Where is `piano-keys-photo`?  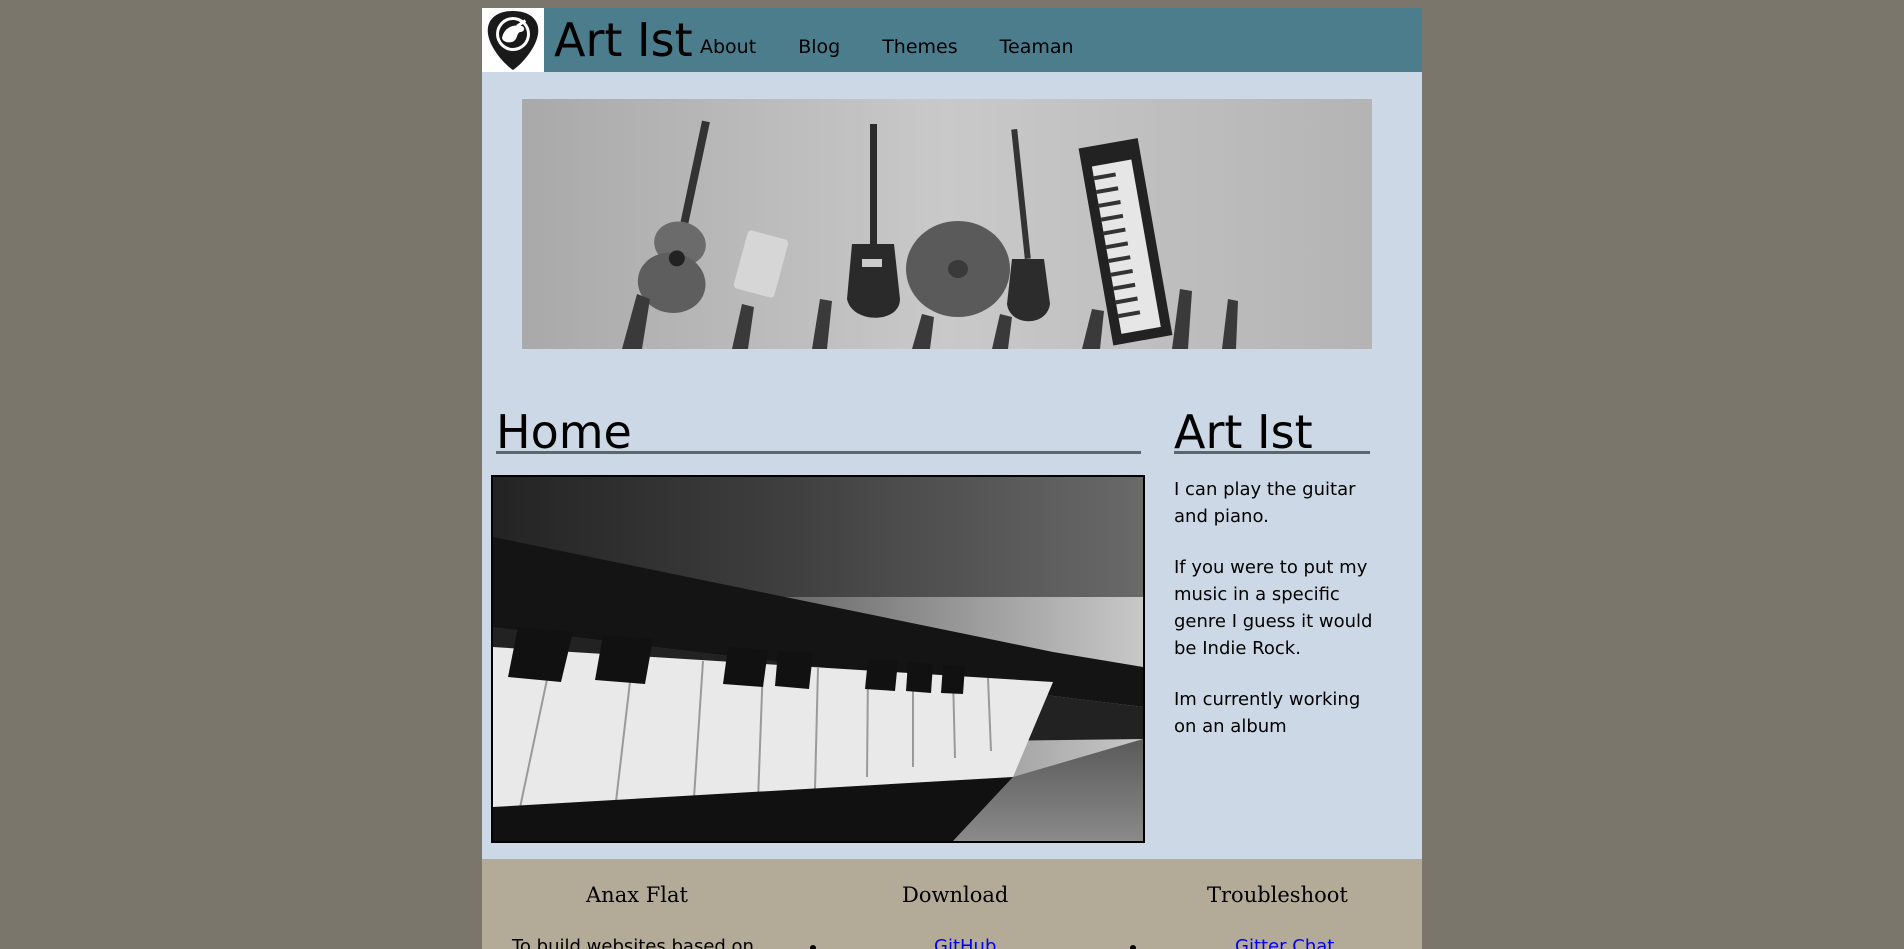 piano-keys-photo is located at coordinates (818, 659).